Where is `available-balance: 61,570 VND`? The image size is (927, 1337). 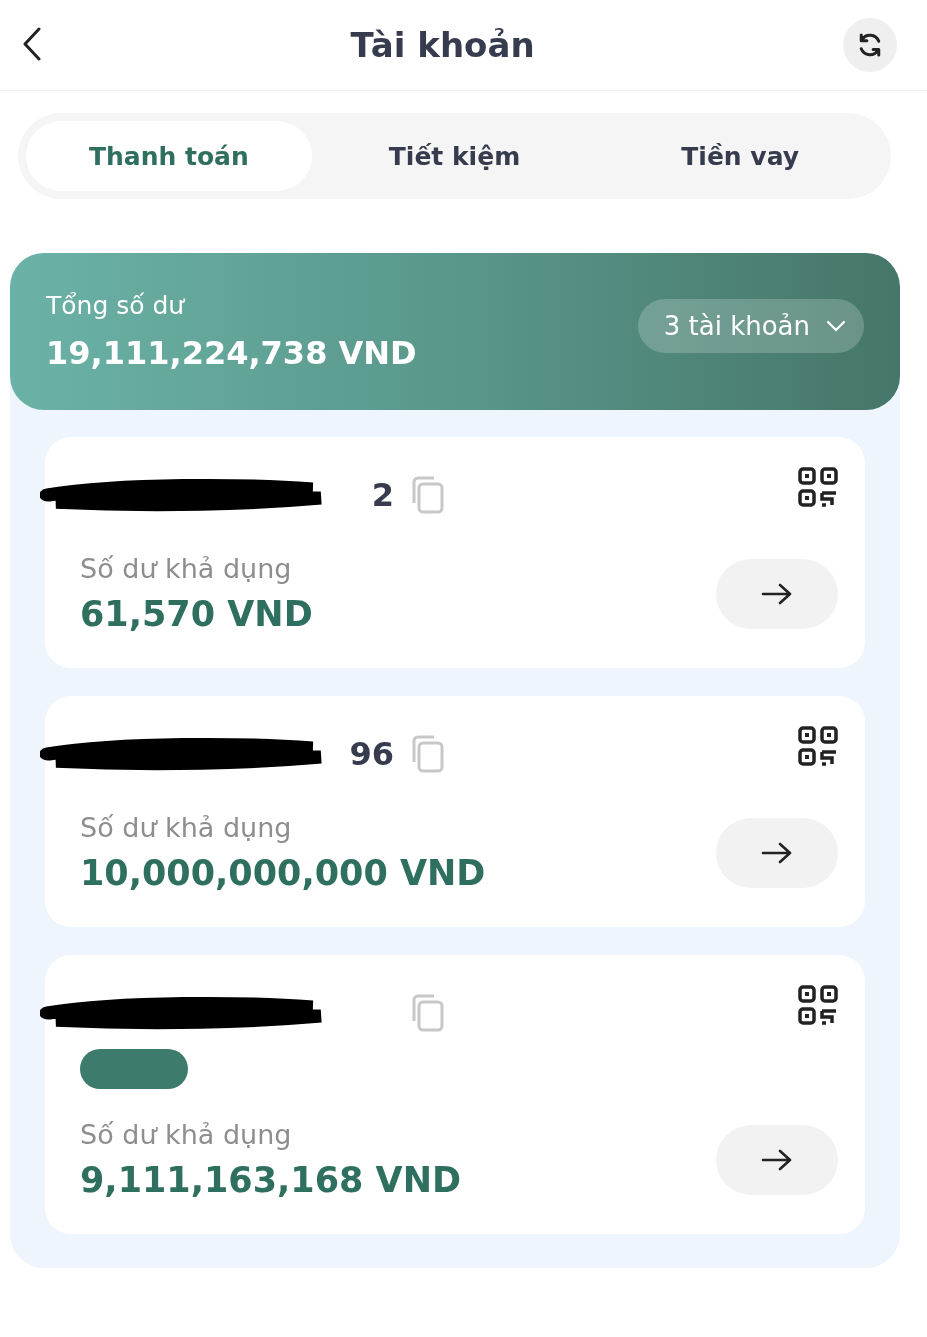
available-balance: 61,570 VND is located at coordinates (196, 614).